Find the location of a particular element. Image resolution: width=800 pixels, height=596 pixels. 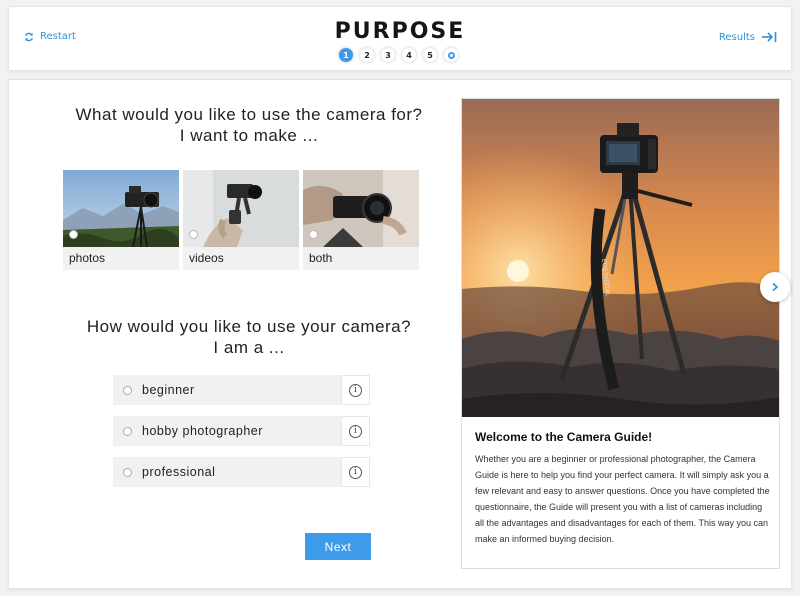

option-both: both is located at coordinates (361, 220).